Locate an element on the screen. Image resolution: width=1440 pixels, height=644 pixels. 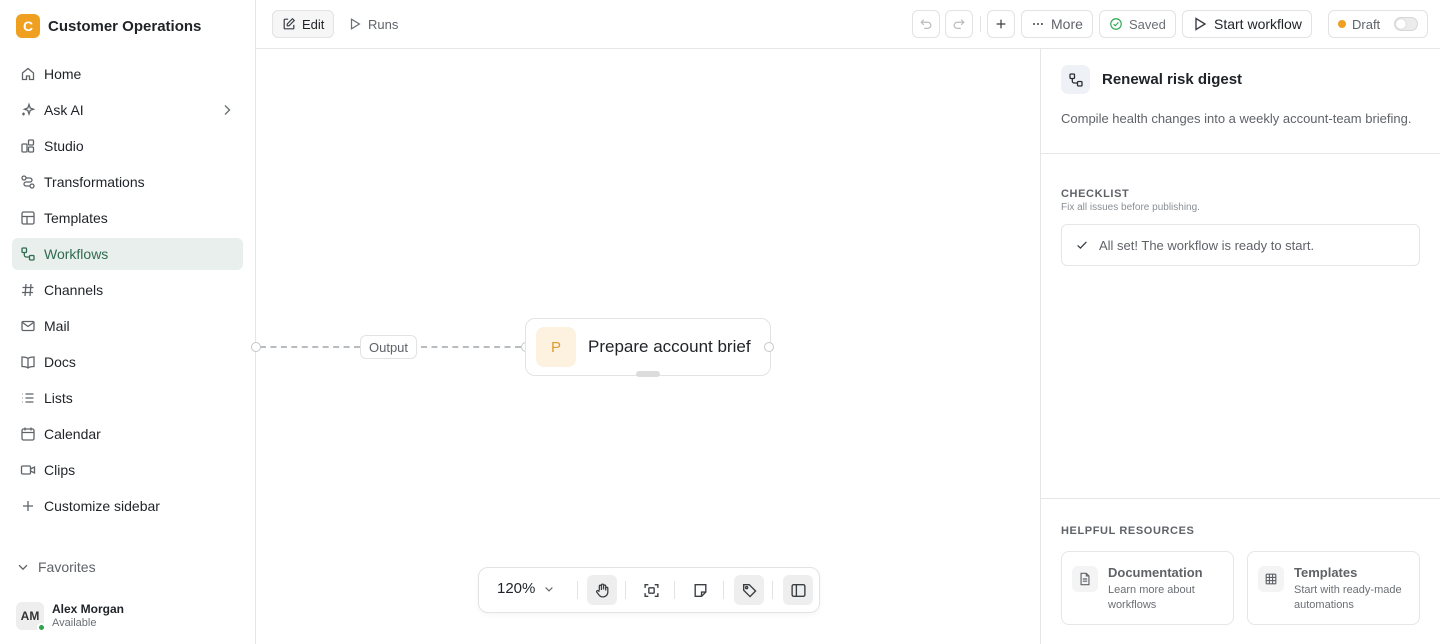
mail-icon is located at coordinates (28, 326).